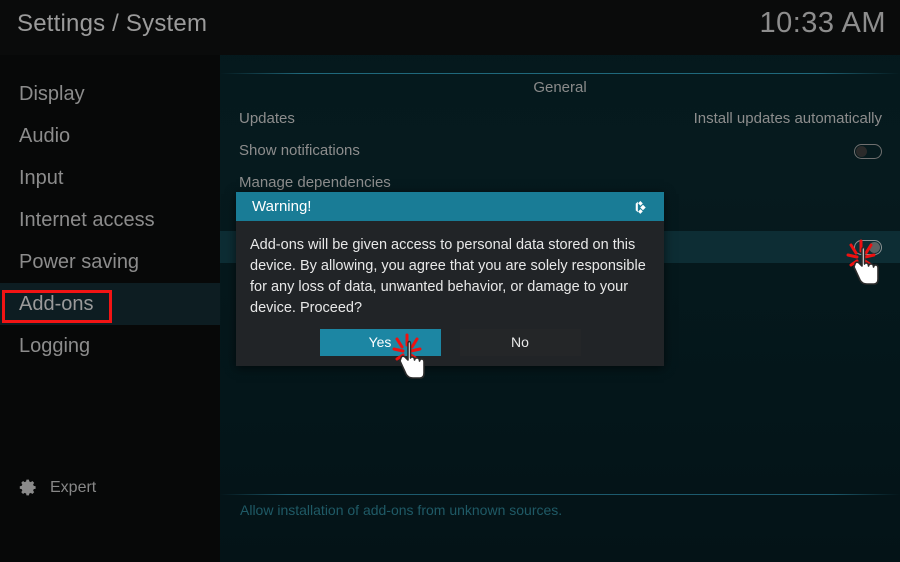  What do you see at coordinates (299, 150) in the screenshot?
I see `settings-row-label: Show notifications` at bounding box center [299, 150].